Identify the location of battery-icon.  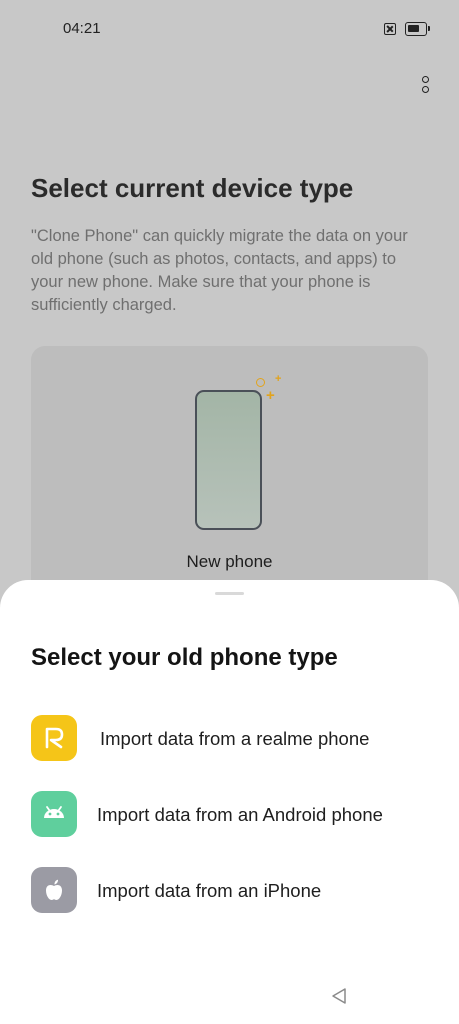
(417, 29).